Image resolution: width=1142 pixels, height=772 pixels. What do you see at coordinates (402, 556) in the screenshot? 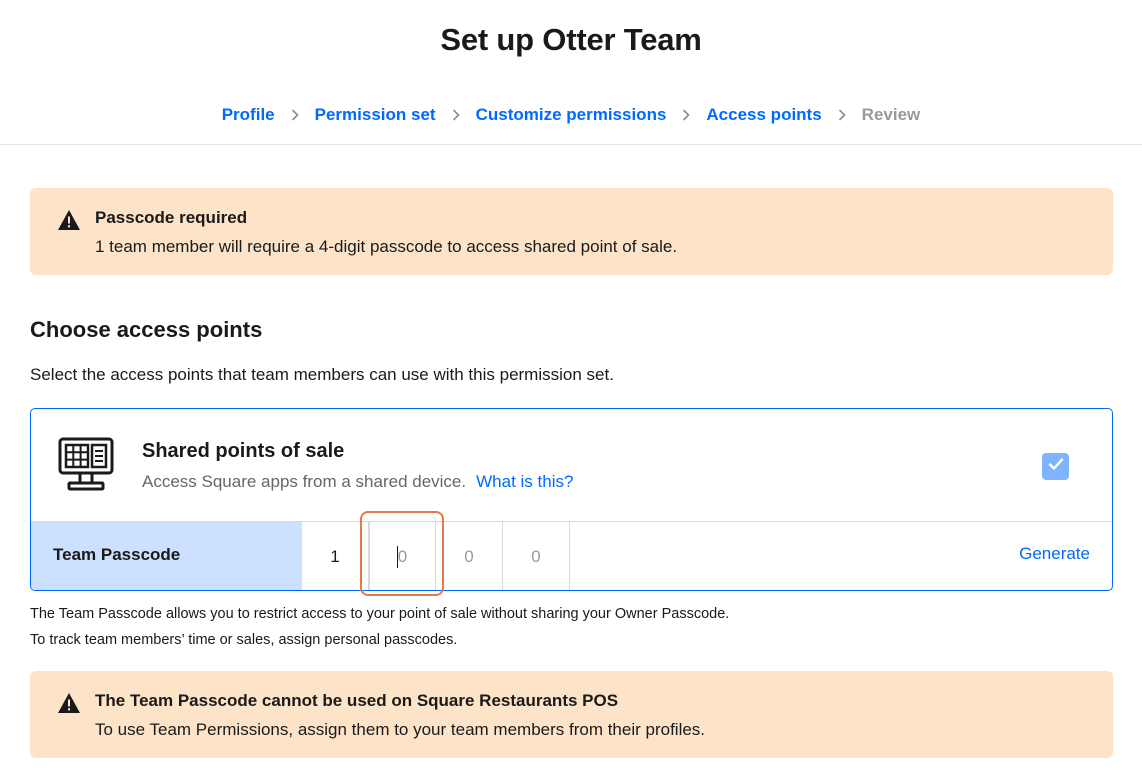
I see `passcode-digit-2: 0` at bounding box center [402, 556].